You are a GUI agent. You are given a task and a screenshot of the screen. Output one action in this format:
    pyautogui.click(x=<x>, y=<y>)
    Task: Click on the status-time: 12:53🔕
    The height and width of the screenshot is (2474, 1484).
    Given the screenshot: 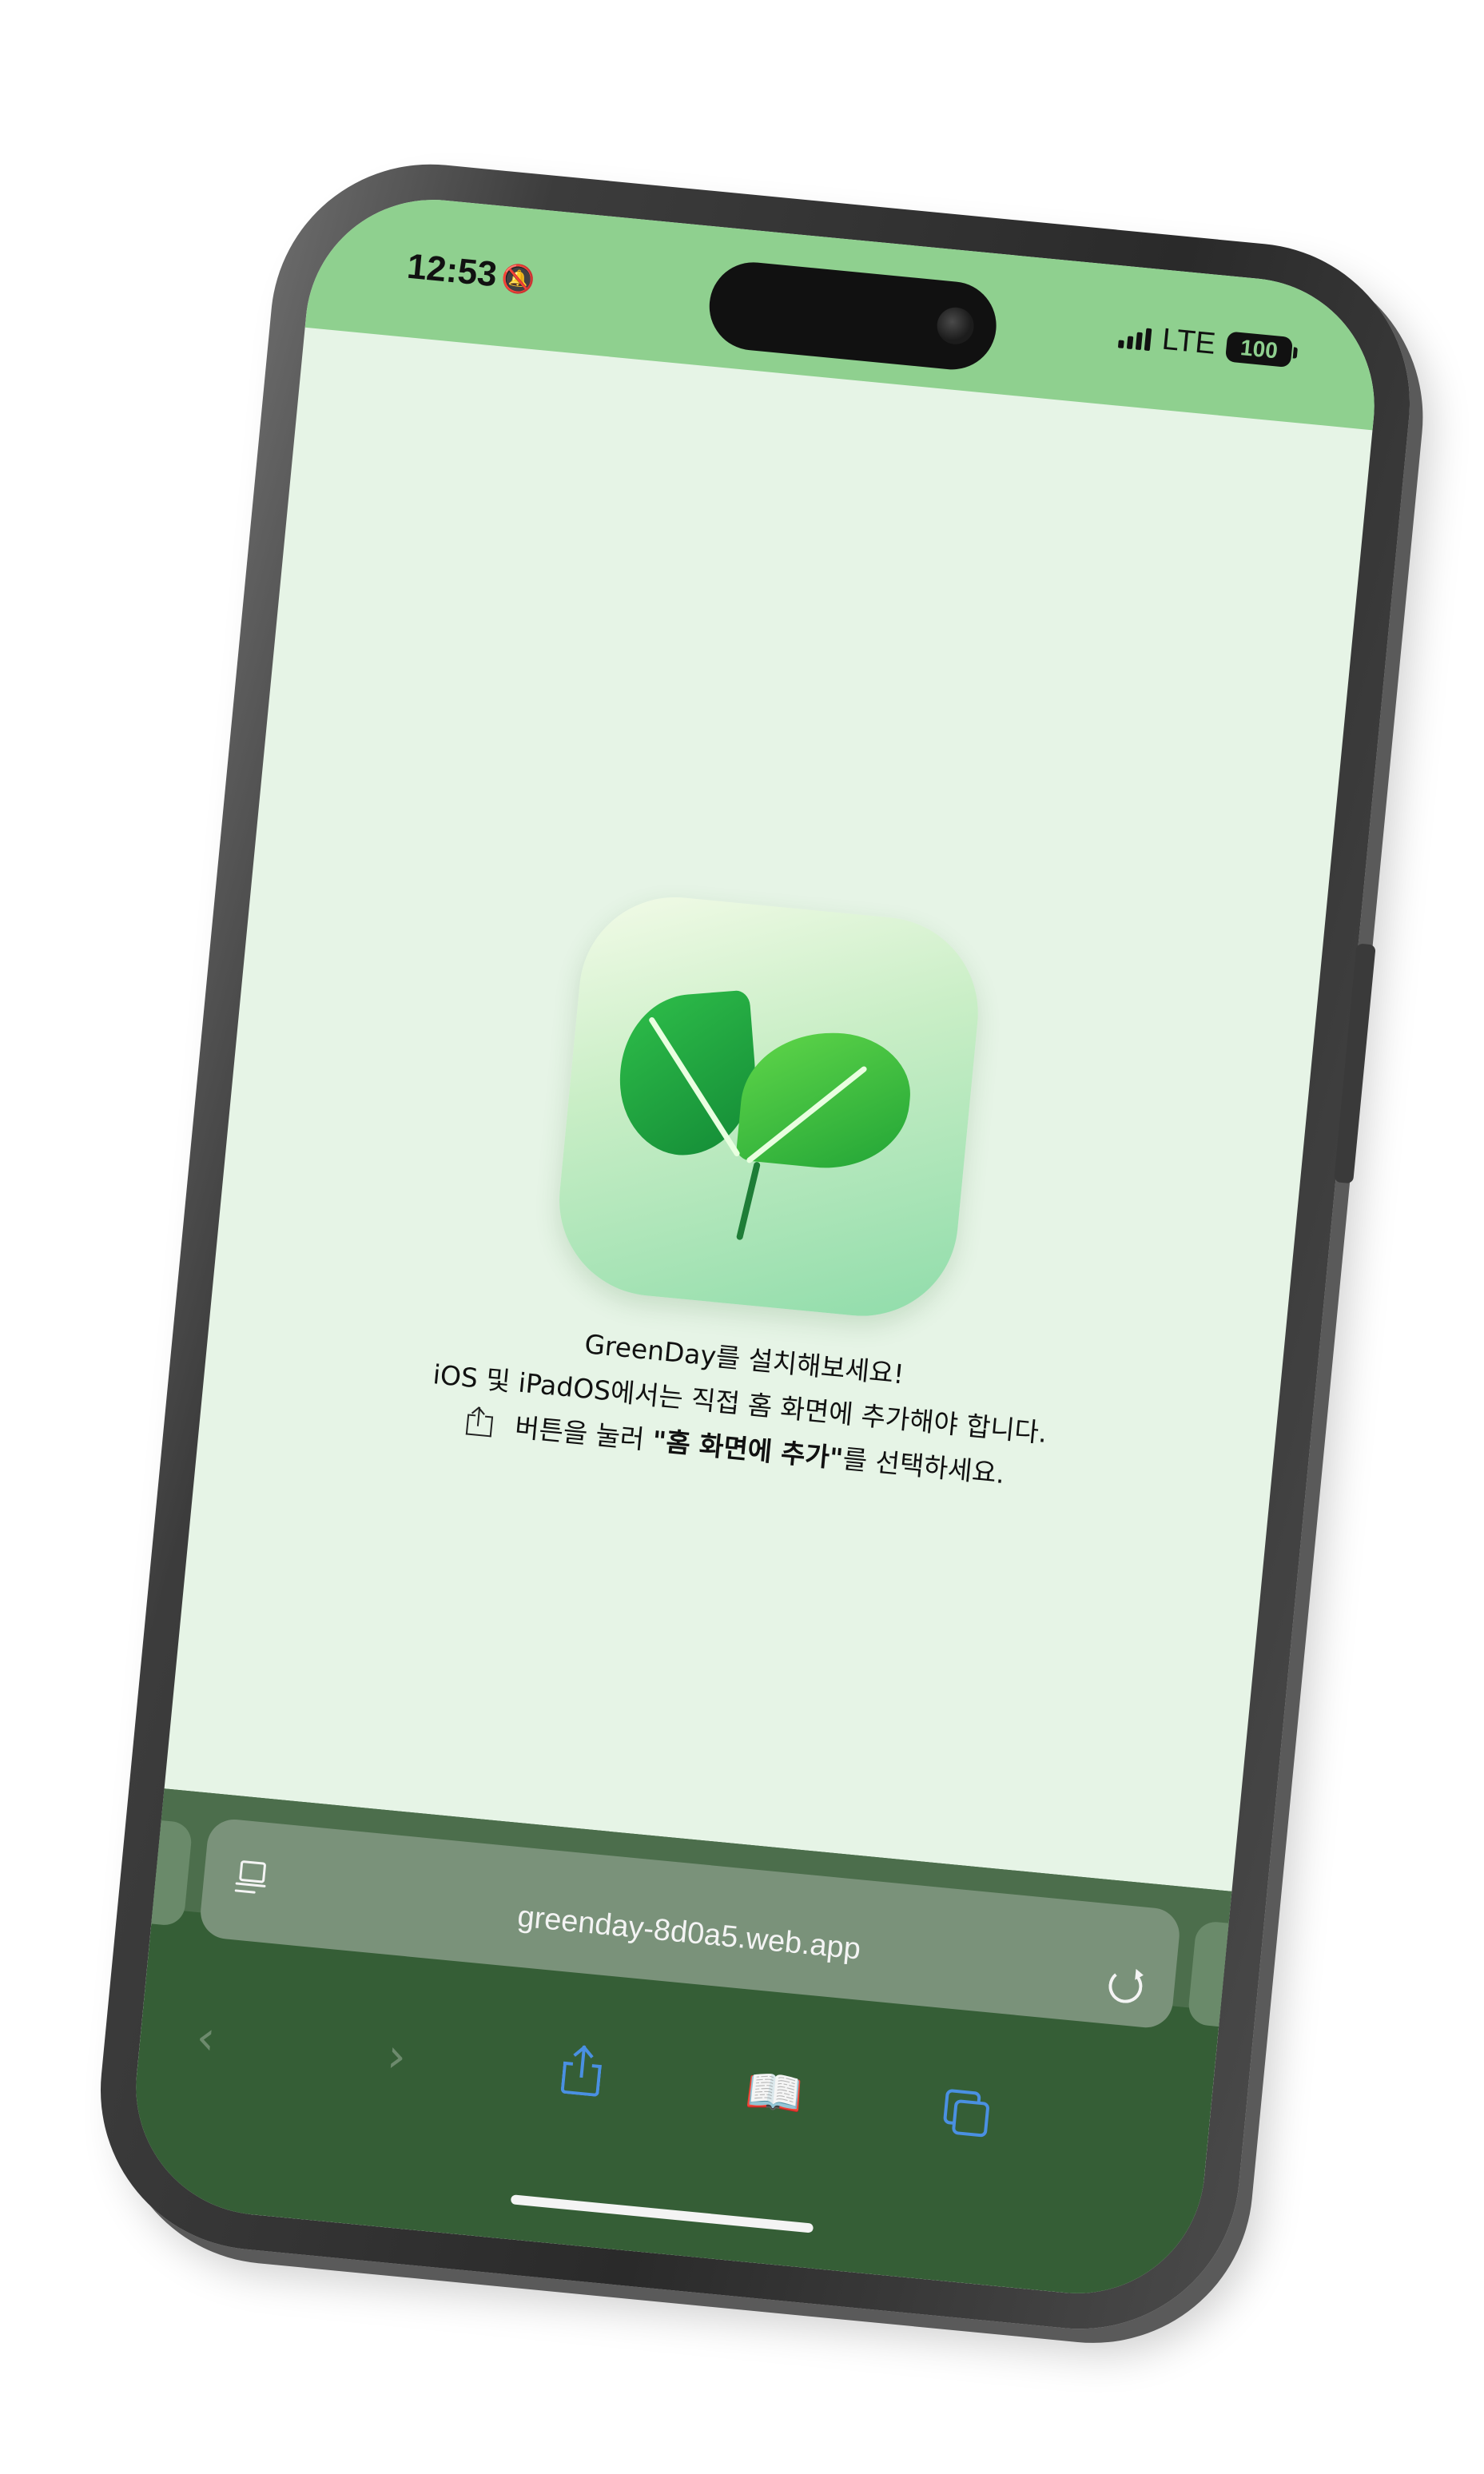 What is the action you would take?
    pyautogui.click(x=471, y=273)
    